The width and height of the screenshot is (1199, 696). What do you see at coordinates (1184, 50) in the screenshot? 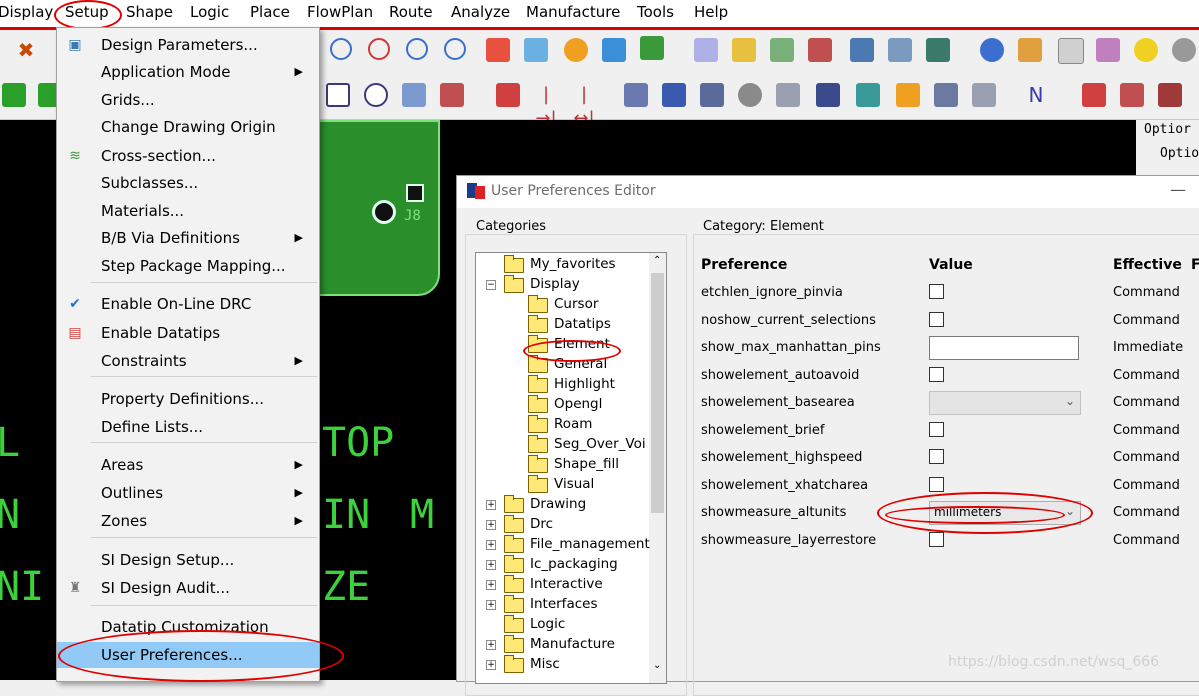
I see `dehighlight-icon` at bounding box center [1184, 50].